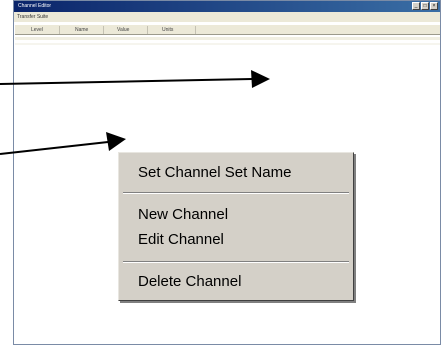 The image size is (443, 349). I want to click on minimize-button: _, so click(416, 6).